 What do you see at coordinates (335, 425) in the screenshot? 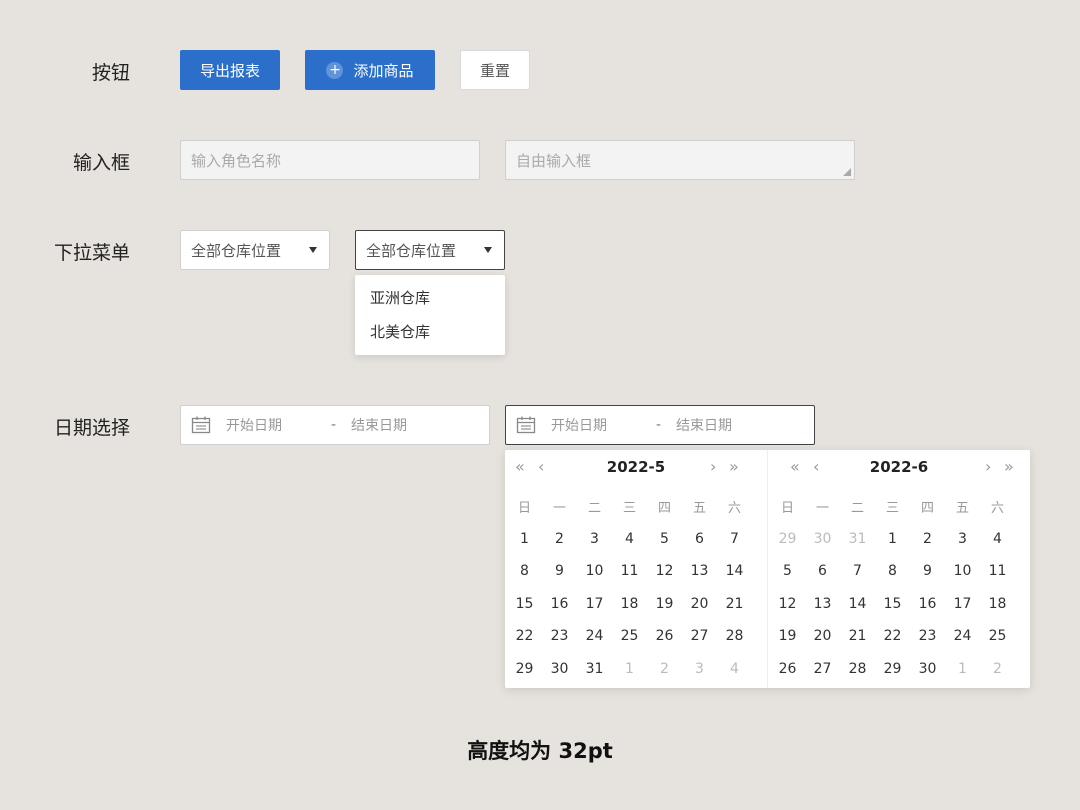
I see `date-range-picker: 开始日期 - 结束日期` at bounding box center [335, 425].